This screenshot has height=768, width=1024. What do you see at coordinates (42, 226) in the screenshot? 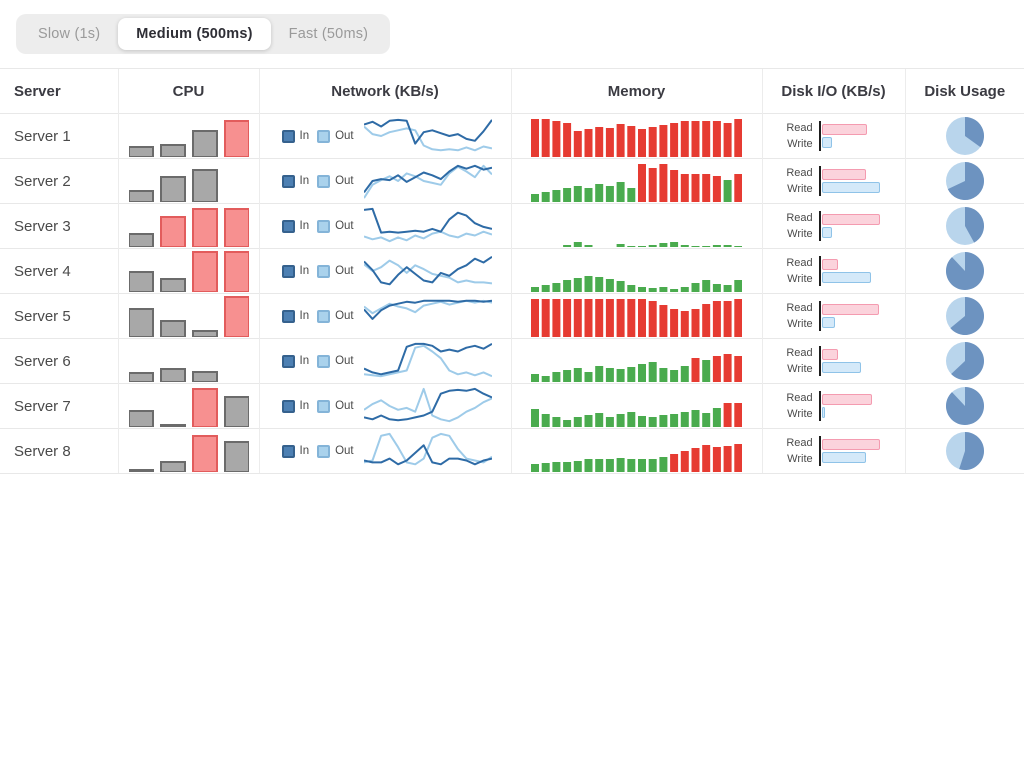
I see `server-name: Server 3` at bounding box center [42, 226].